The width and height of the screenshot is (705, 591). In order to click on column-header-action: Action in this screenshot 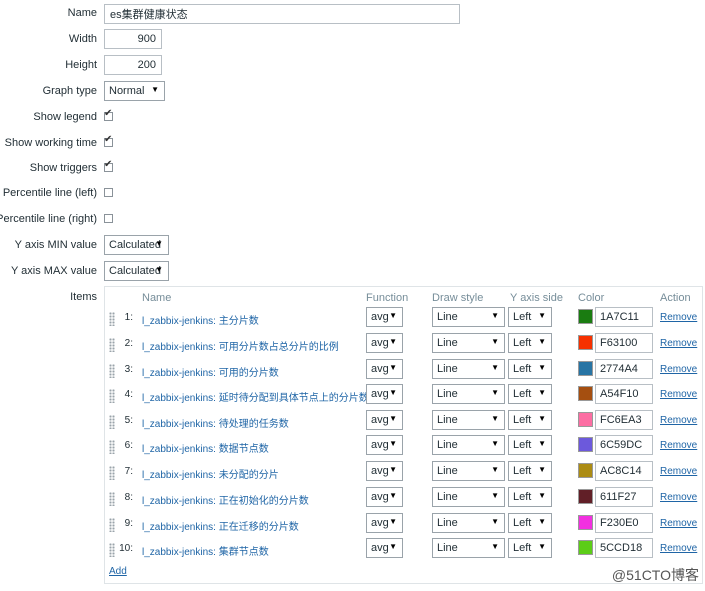, I will do `click(675, 298)`.